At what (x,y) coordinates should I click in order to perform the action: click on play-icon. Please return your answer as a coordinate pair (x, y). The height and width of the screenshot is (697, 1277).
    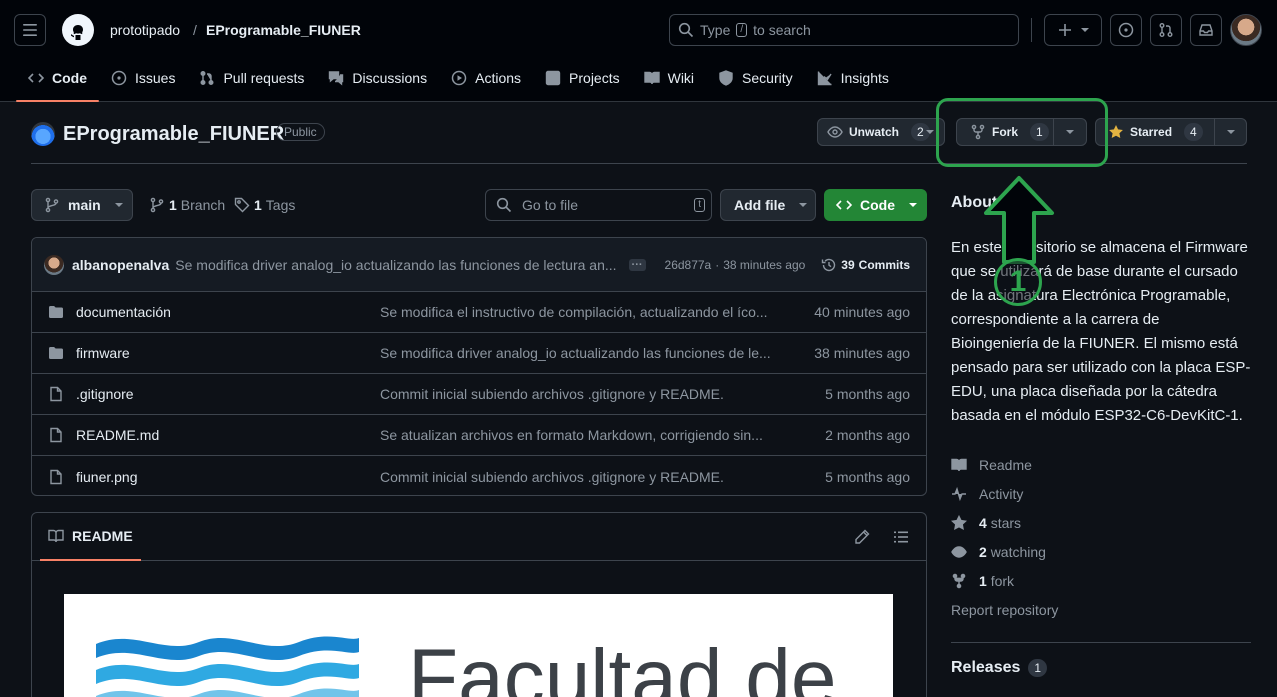
    Looking at the image, I should click on (459, 78).